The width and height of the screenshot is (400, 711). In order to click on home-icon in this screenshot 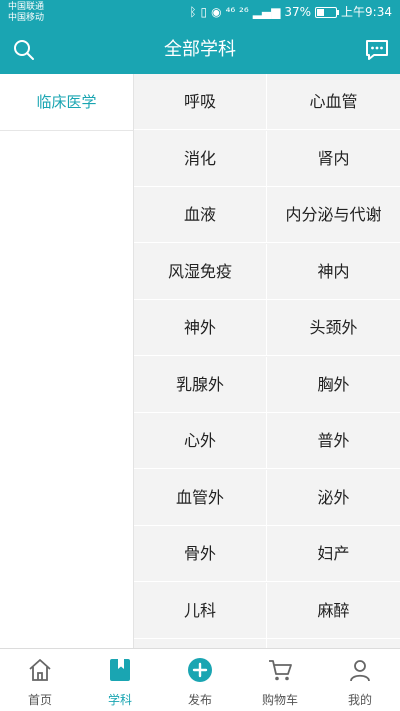, I will do `click(40, 670)`.